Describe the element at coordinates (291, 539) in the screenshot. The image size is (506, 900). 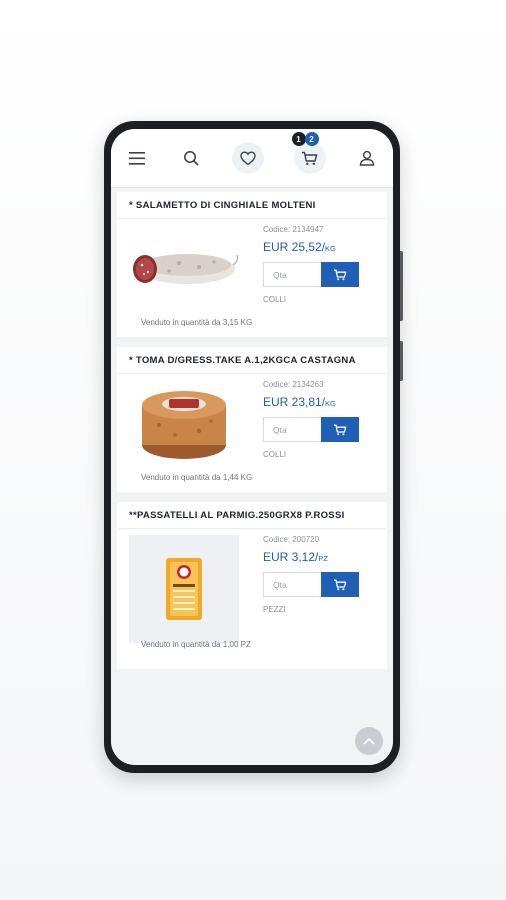
I see `product-code: Codice: 200720` at that location.